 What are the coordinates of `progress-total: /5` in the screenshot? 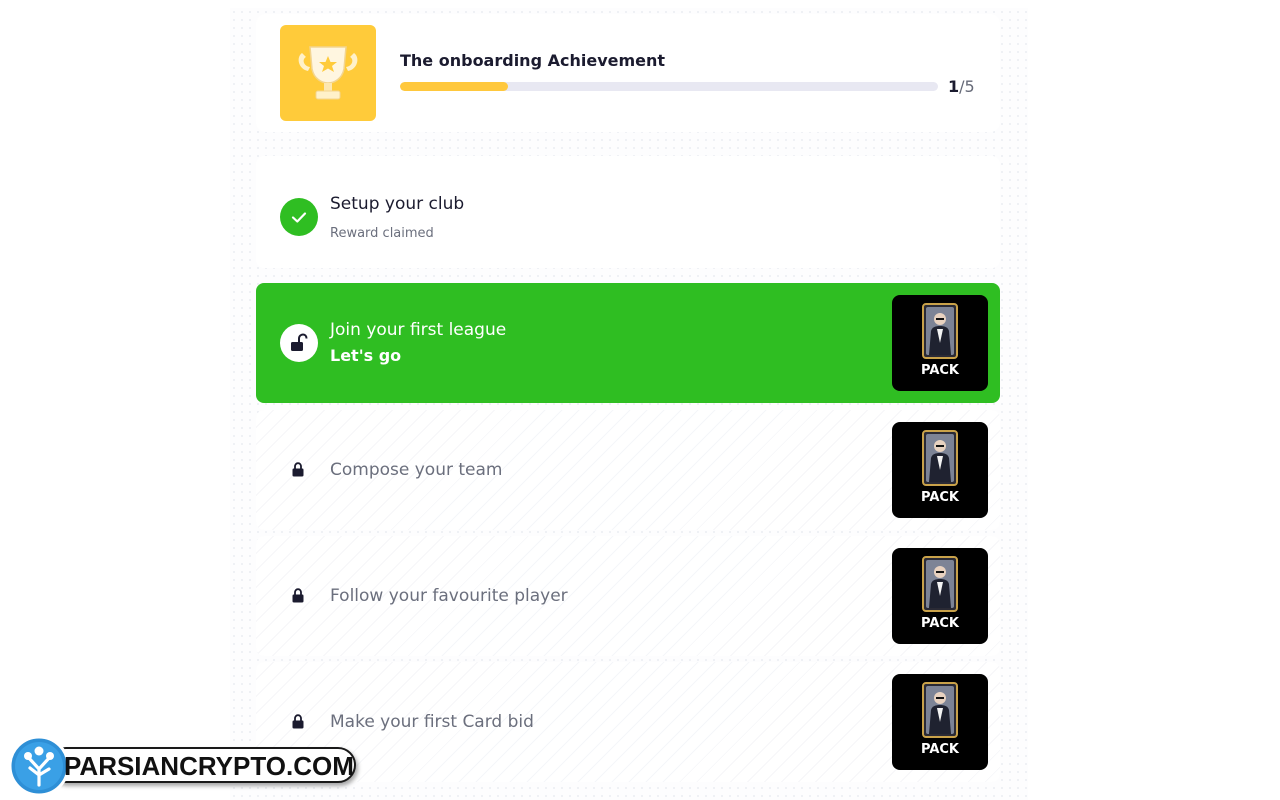 It's located at (967, 86).